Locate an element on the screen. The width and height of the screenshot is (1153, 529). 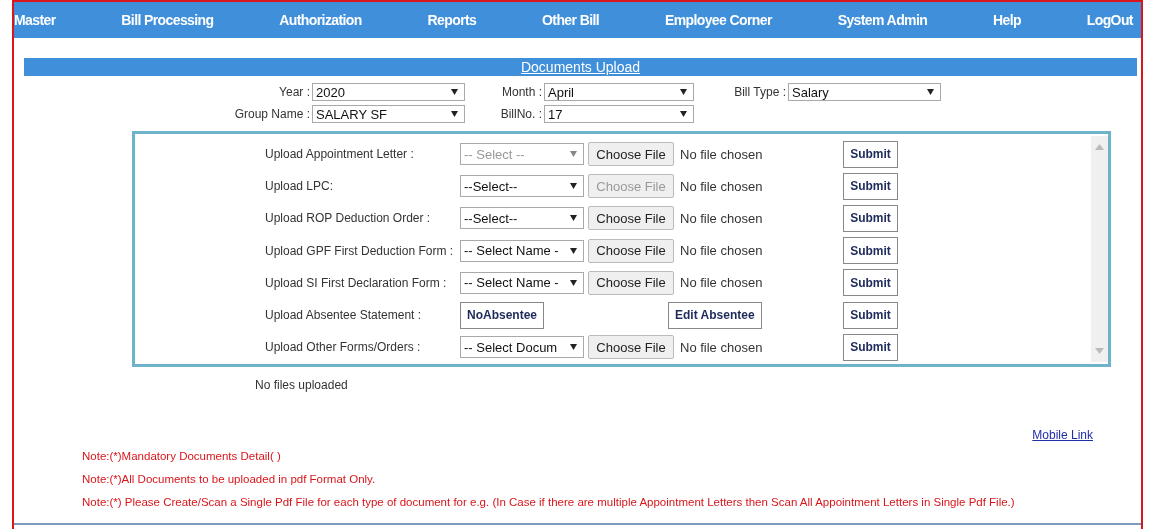
dropdown: Salary is located at coordinates (864, 92).